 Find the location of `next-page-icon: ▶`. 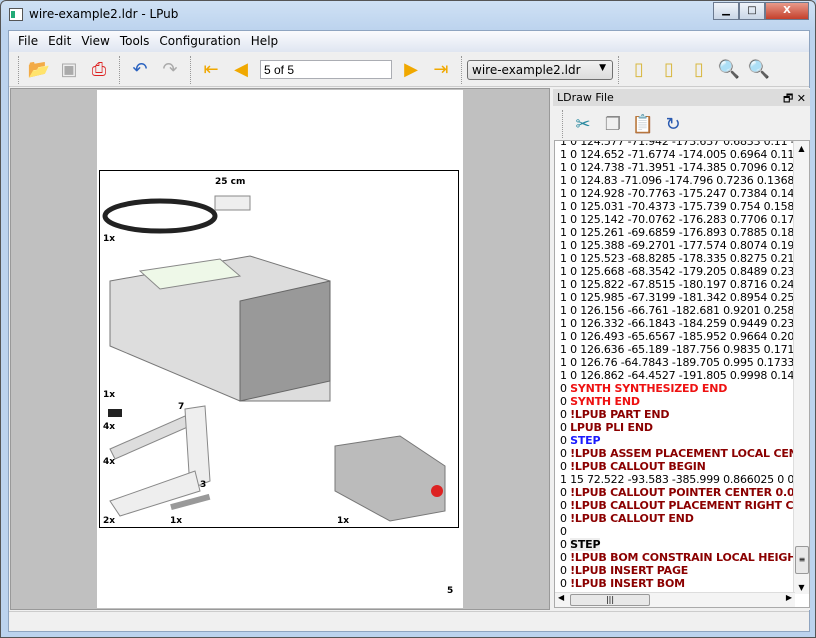

next-page-icon: ▶ is located at coordinates (411, 70).